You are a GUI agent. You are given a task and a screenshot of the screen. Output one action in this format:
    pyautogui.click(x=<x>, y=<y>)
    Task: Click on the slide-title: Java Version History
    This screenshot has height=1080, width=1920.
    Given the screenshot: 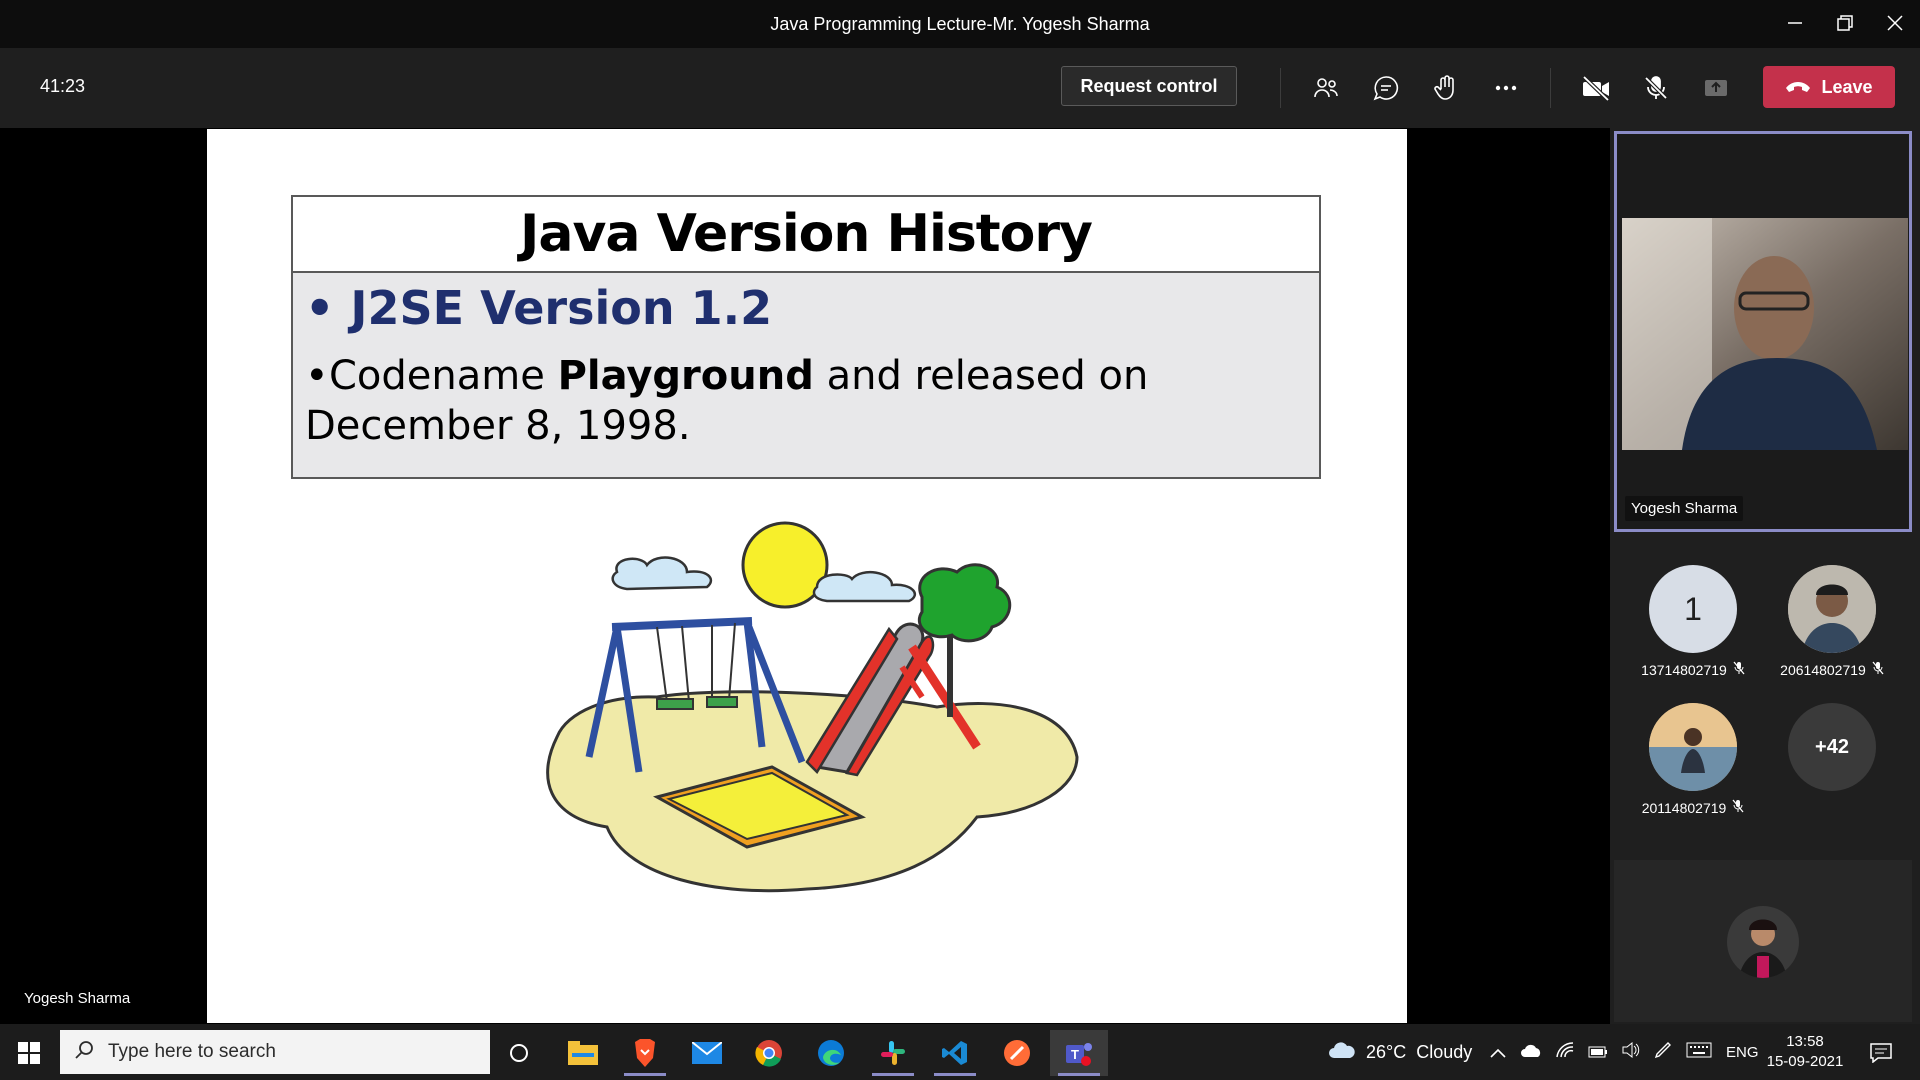 What is the action you would take?
    pyautogui.click(x=806, y=234)
    